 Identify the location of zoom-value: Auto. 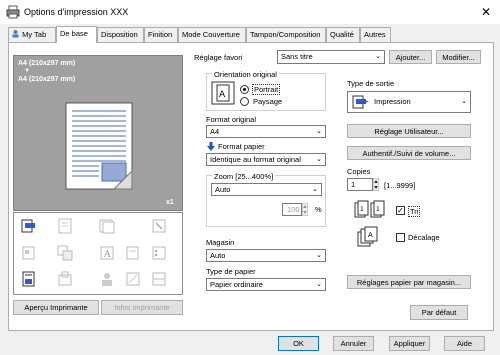
(223, 189).